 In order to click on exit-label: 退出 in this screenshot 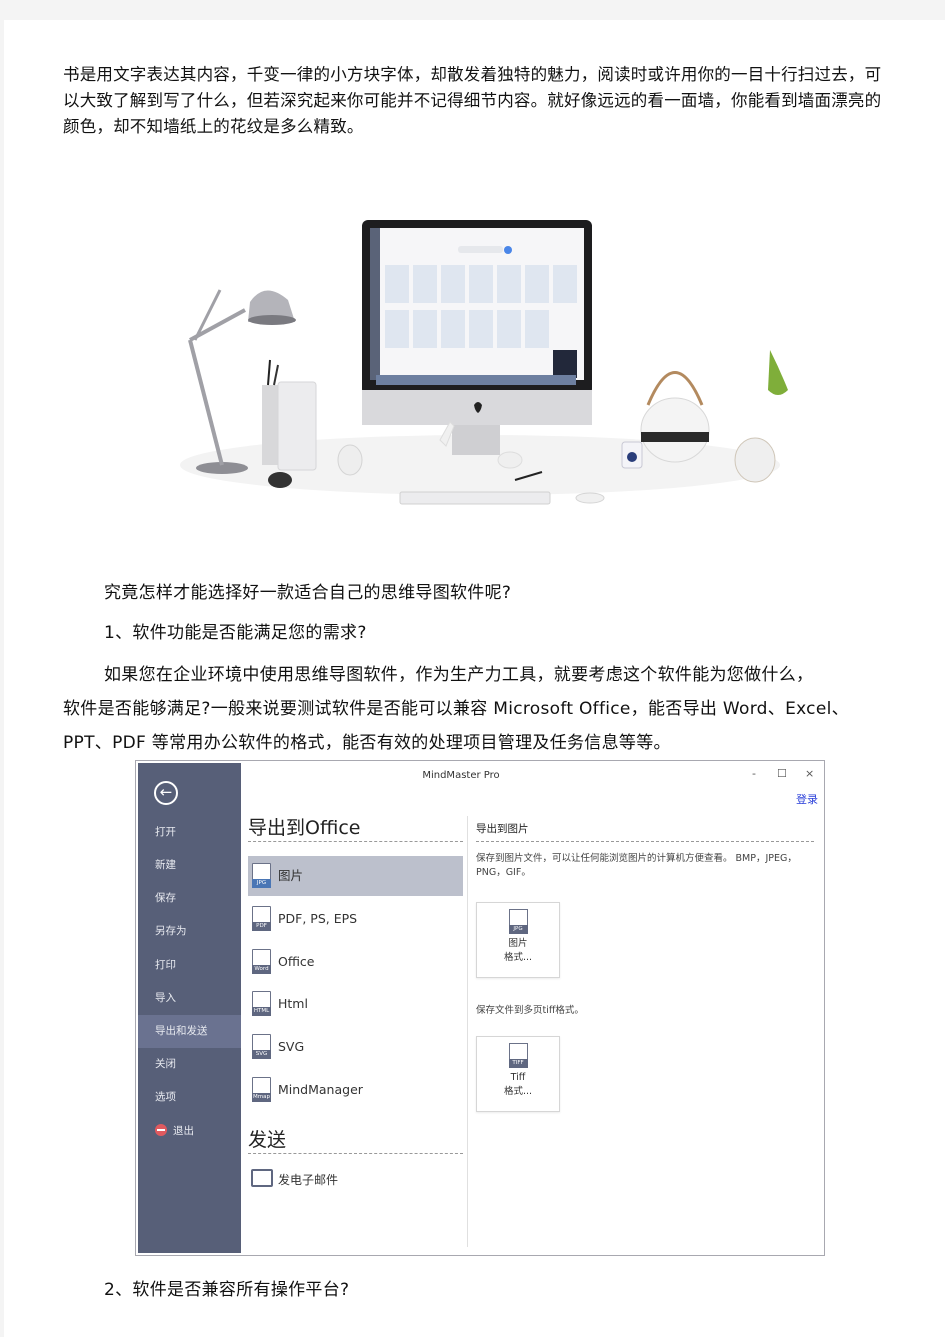, I will do `click(183, 1131)`.